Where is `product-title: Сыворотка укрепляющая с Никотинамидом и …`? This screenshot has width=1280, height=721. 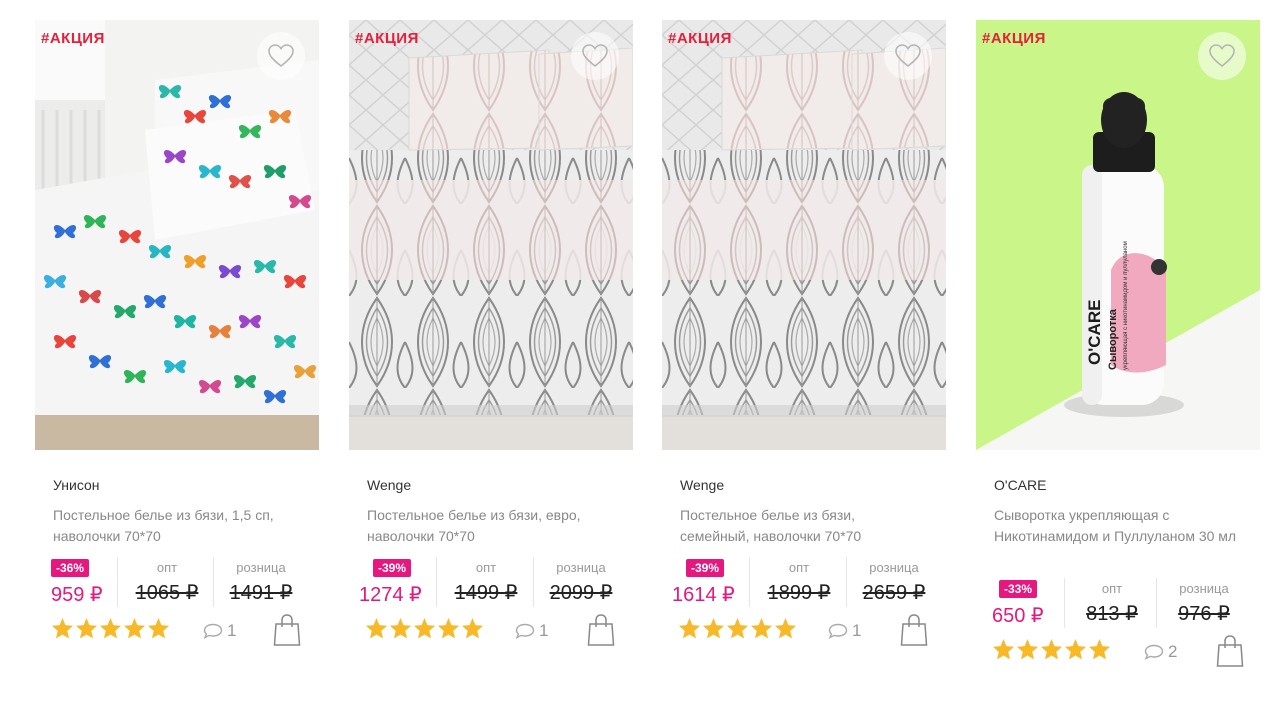
product-title: Сыворотка укрепляющая с Никотинамидом и … is located at coordinates (1118, 536).